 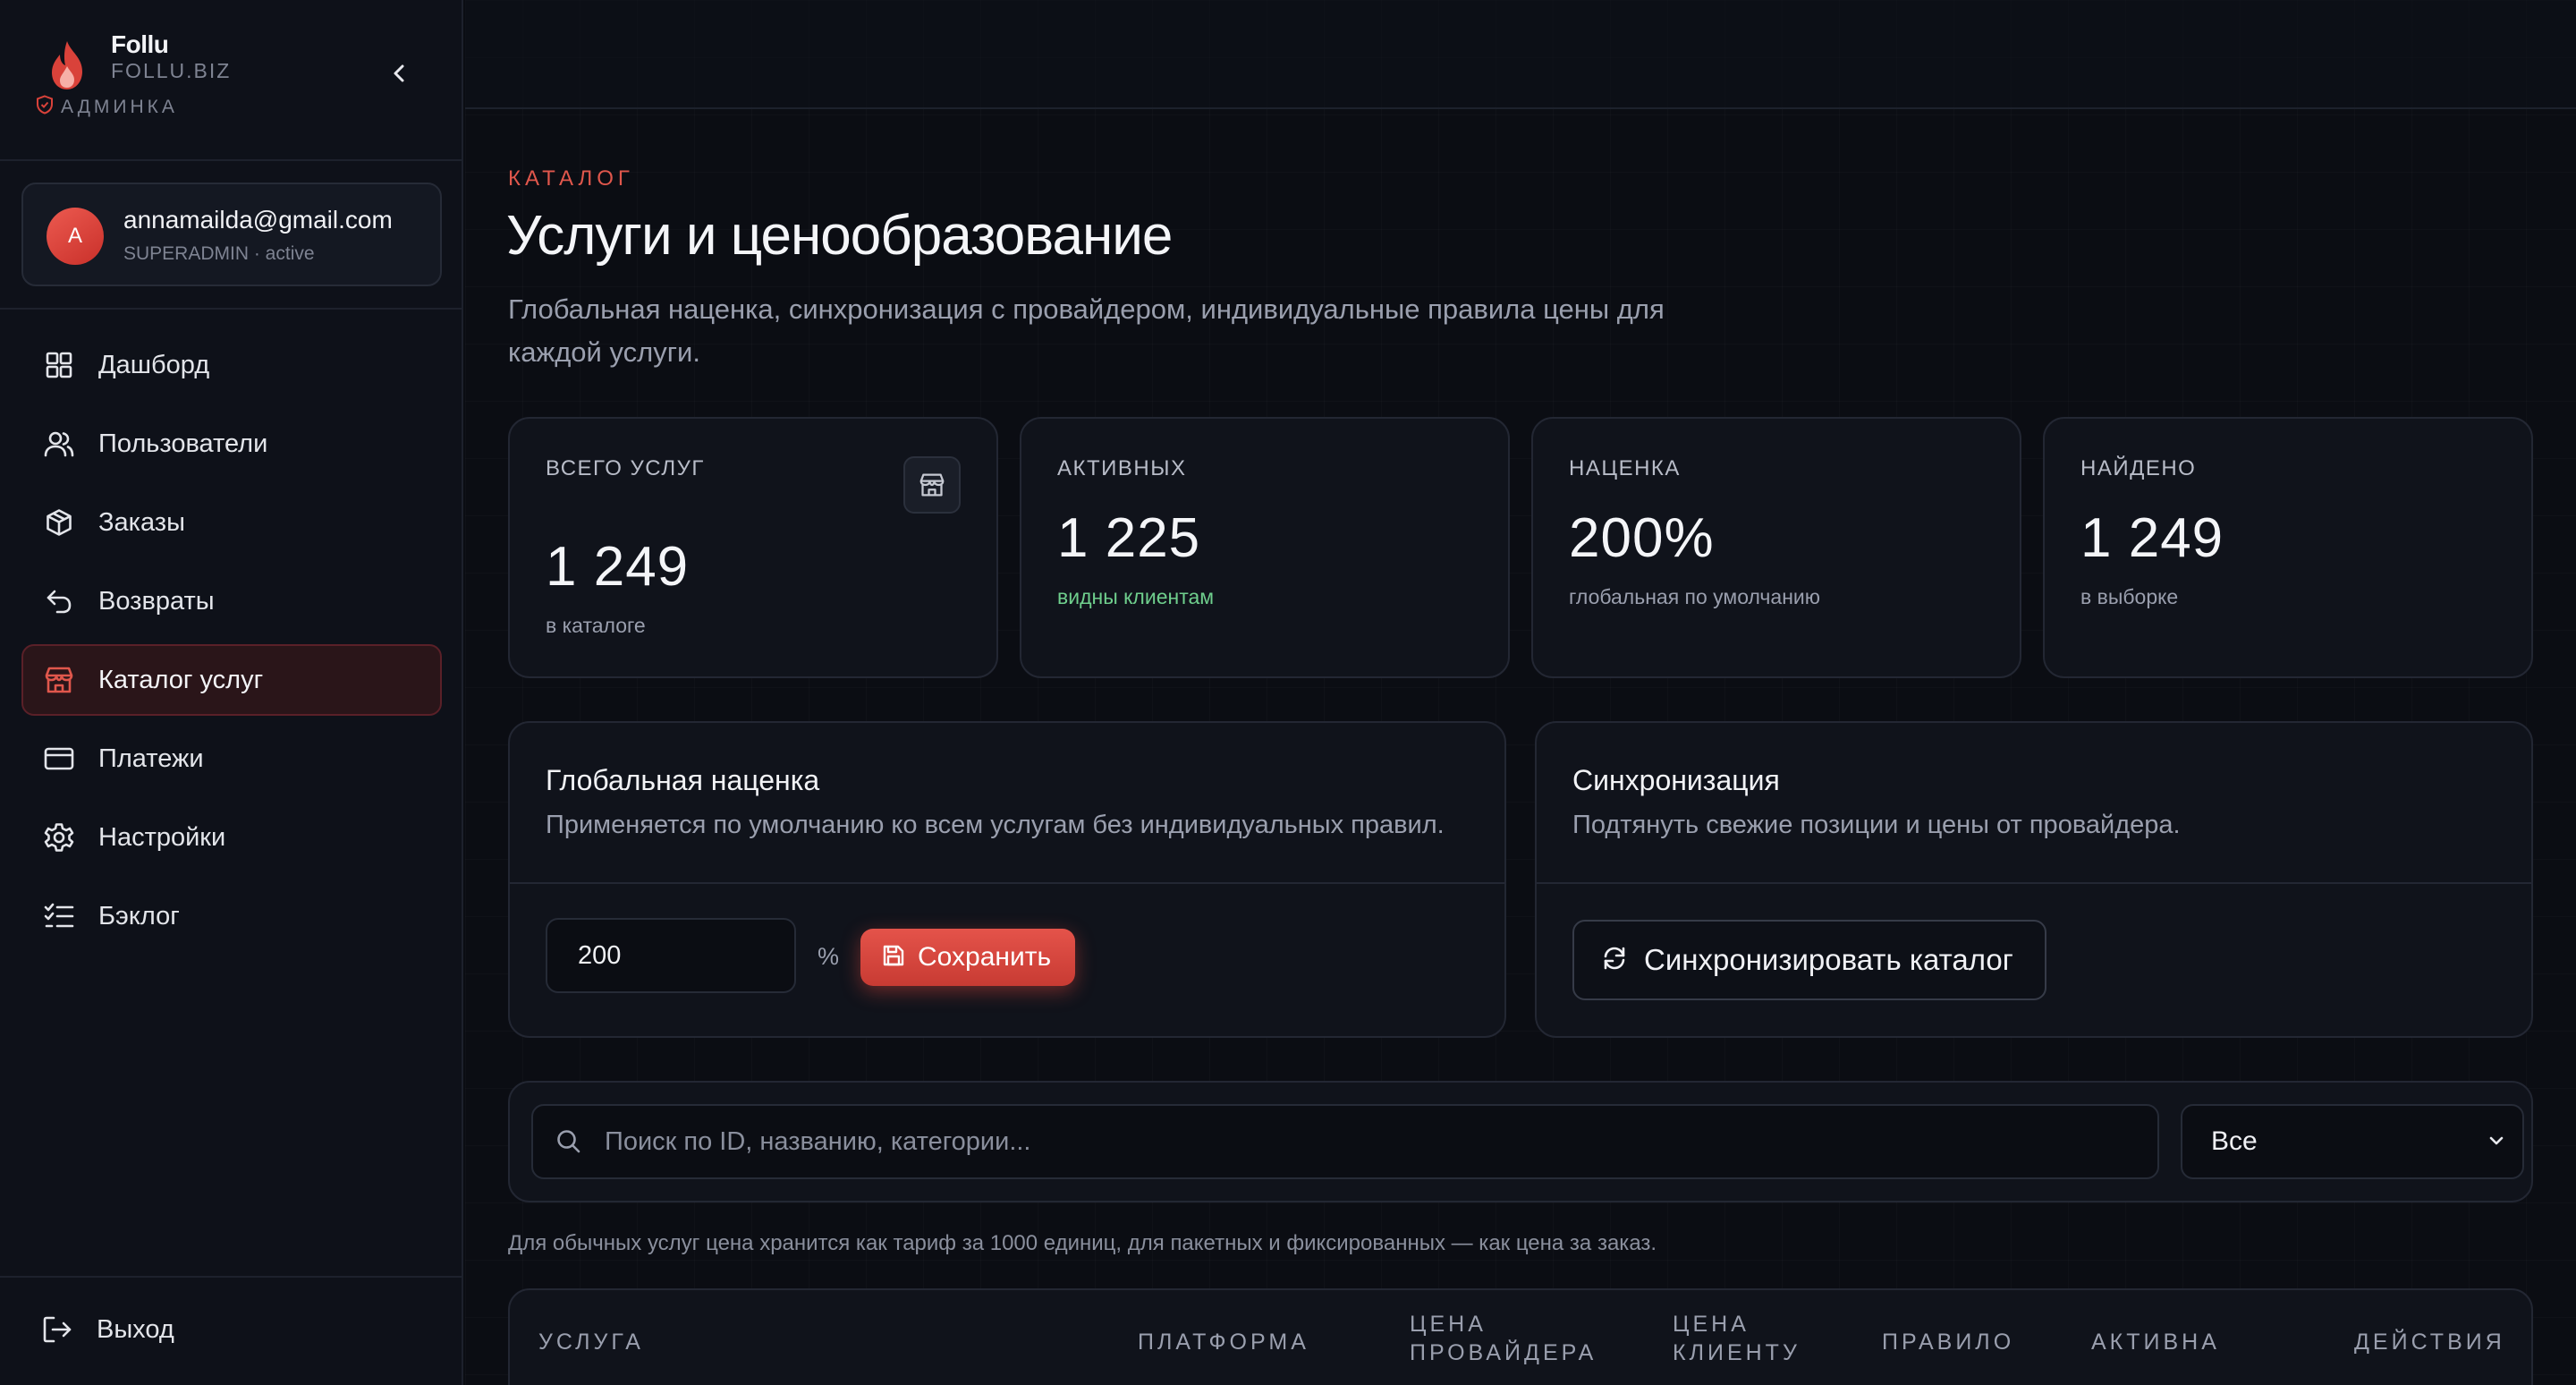 I want to click on undo-icon, so click(x=59, y=601).